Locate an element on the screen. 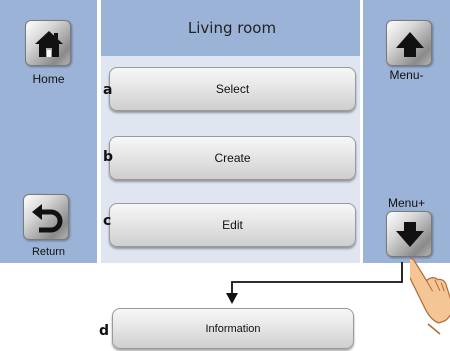 This screenshot has height=351, width=450. information-button: Information is located at coordinates (233, 328).